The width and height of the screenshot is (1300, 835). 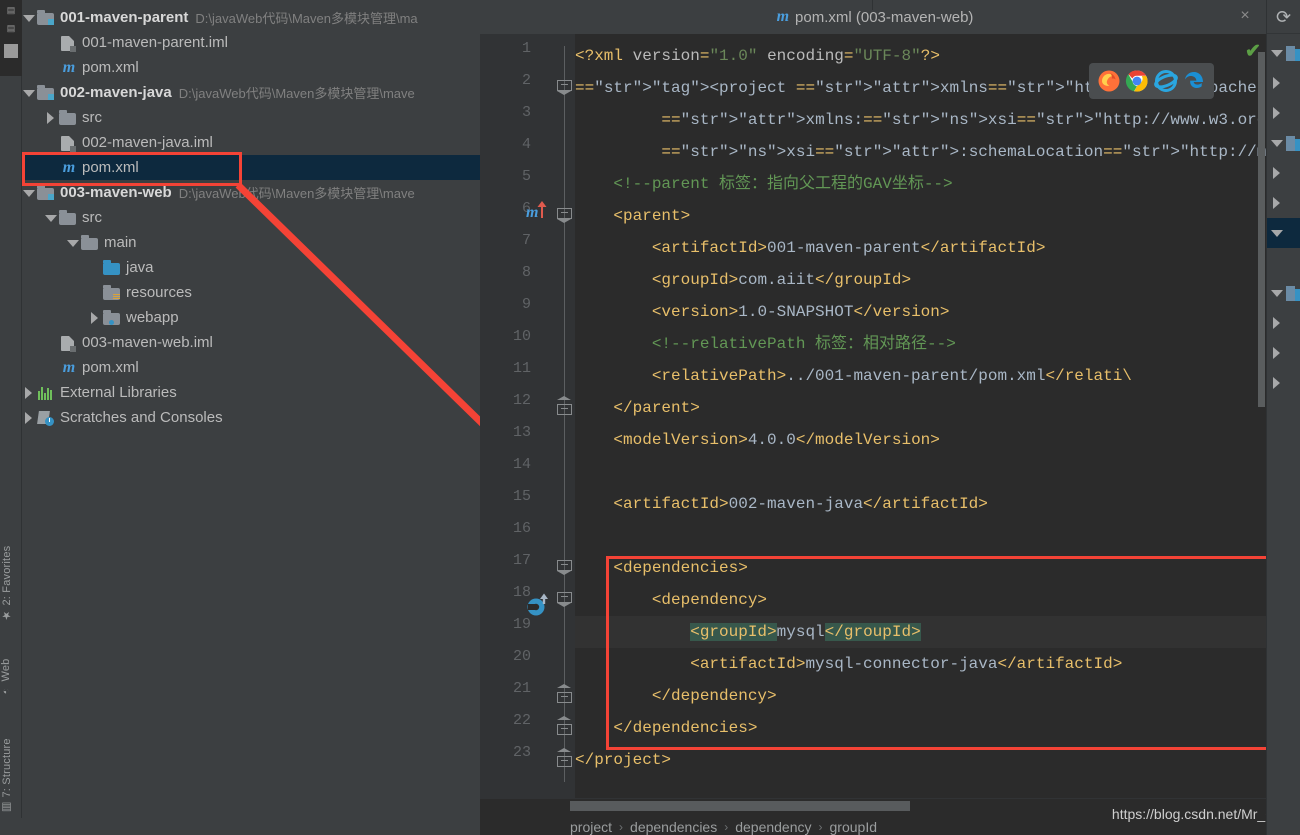 What do you see at coordinates (875, 17) in the screenshot?
I see `editor-tab-pom-xml: m pom.xml (003-maven-web)` at bounding box center [875, 17].